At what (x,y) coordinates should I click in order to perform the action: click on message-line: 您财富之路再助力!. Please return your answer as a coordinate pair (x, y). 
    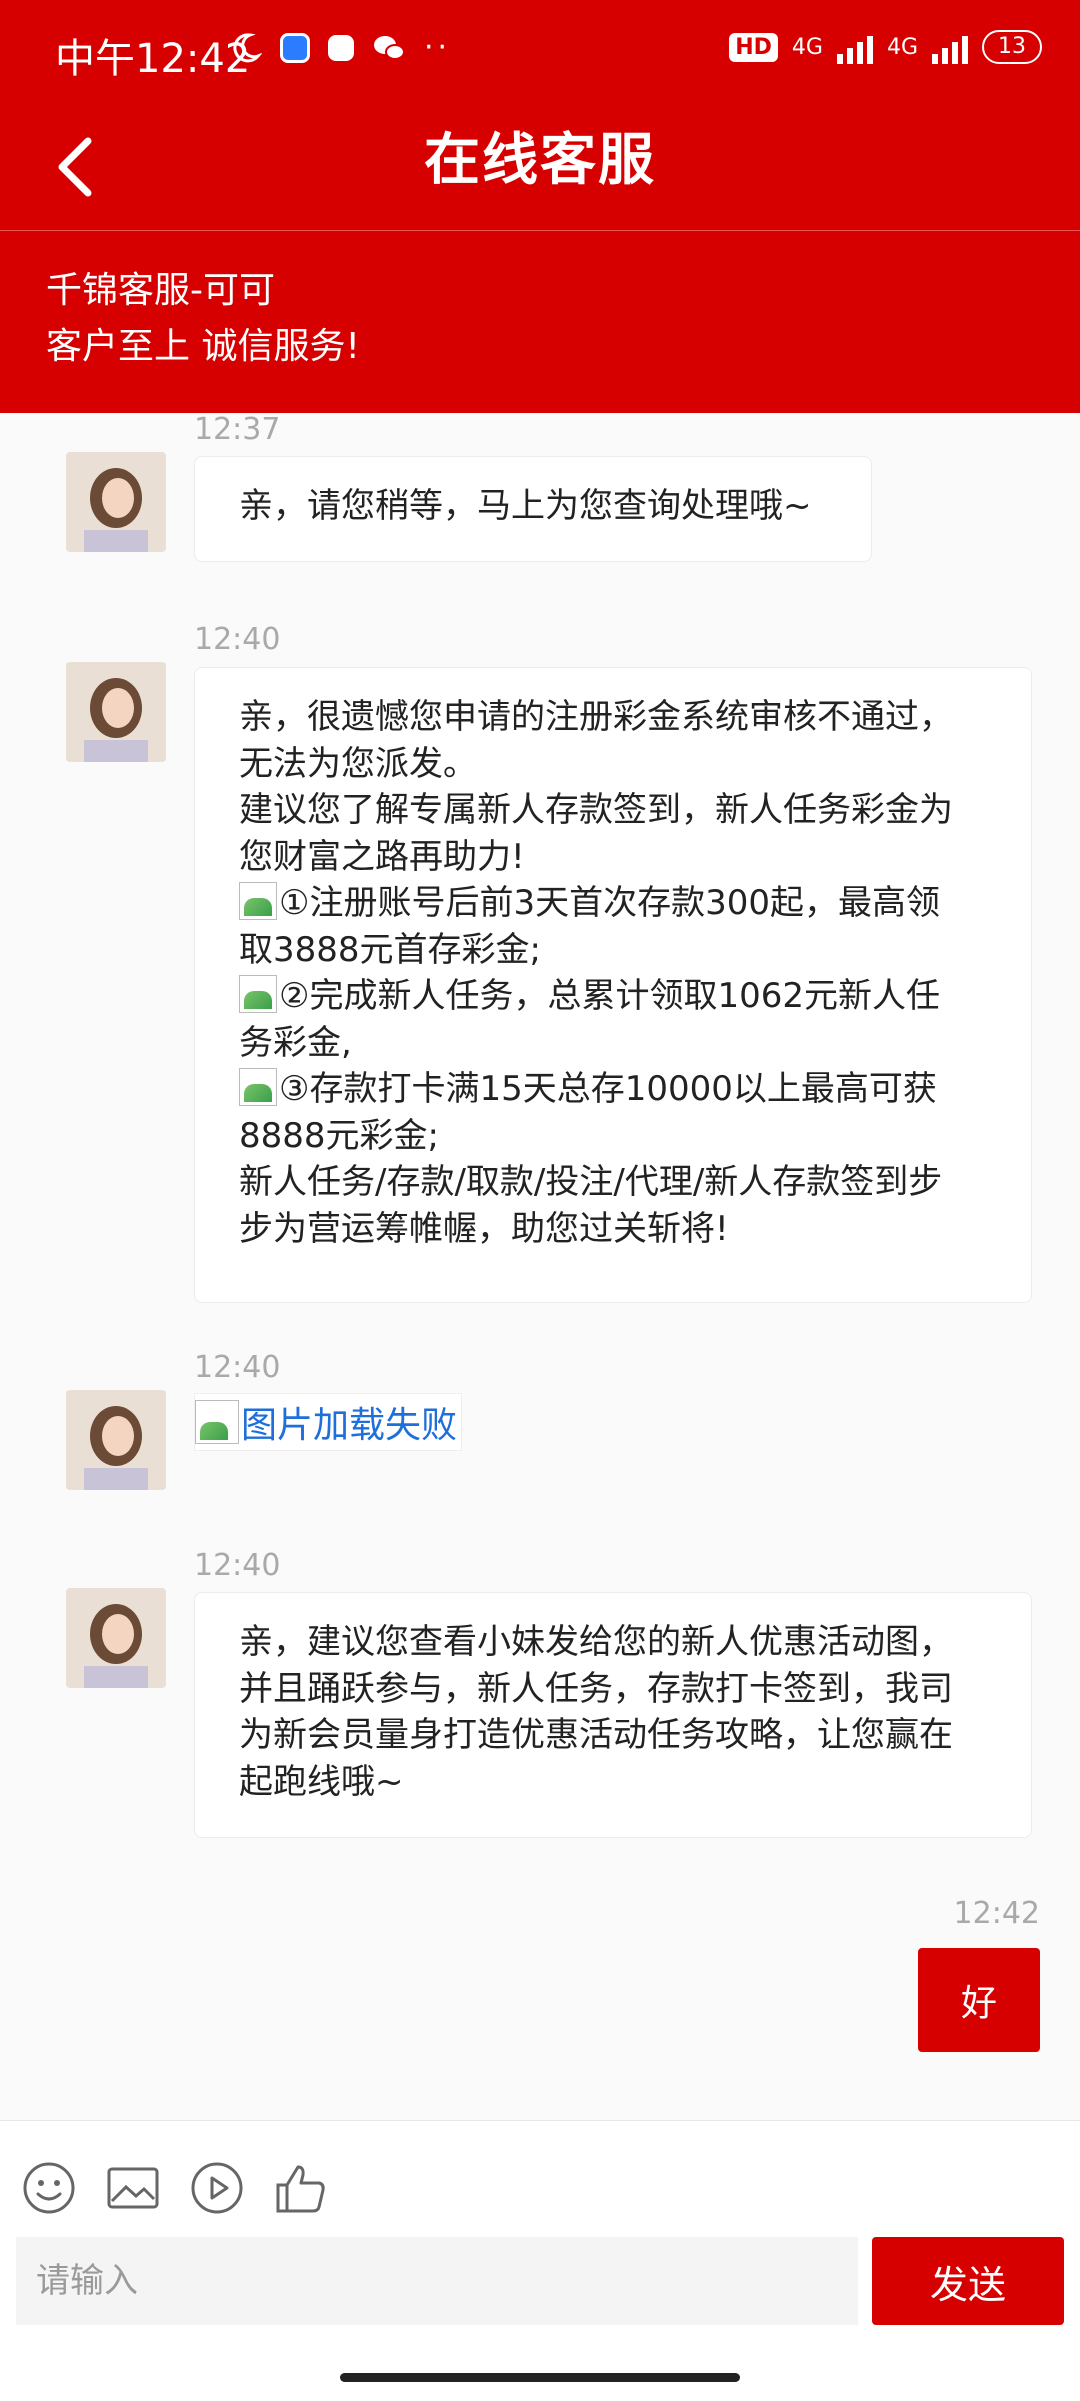
    Looking at the image, I should click on (382, 856).